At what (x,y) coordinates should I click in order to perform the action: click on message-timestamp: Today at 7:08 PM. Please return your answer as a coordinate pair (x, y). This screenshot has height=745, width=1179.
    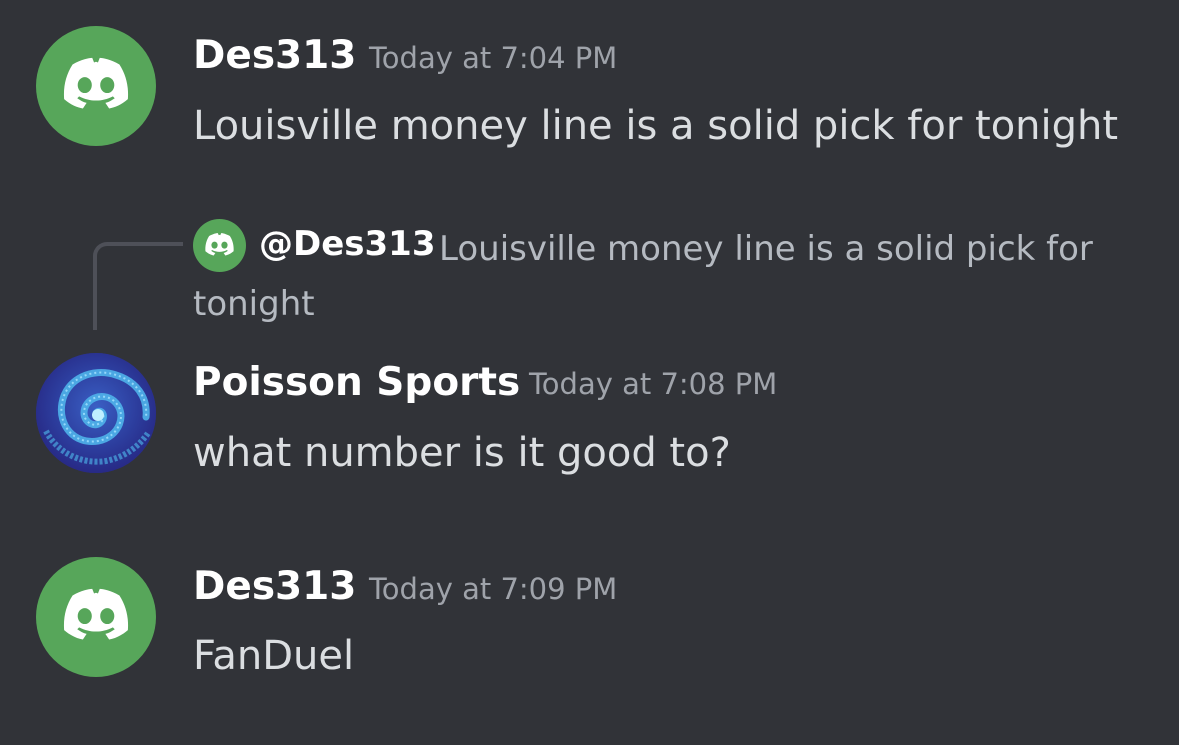
    Looking at the image, I should click on (653, 384).